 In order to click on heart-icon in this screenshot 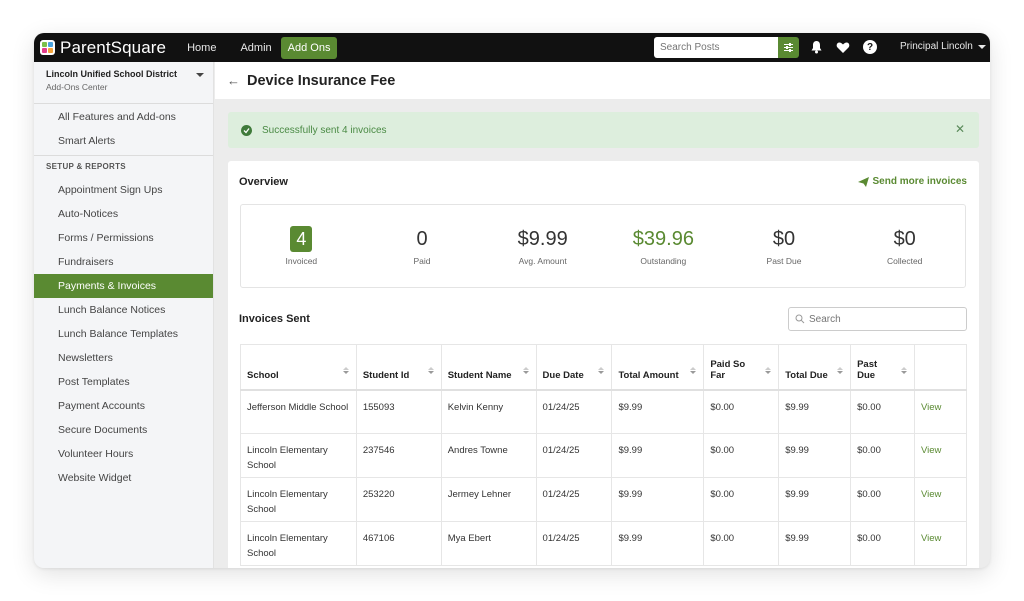, I will do `click(843, 47)`.